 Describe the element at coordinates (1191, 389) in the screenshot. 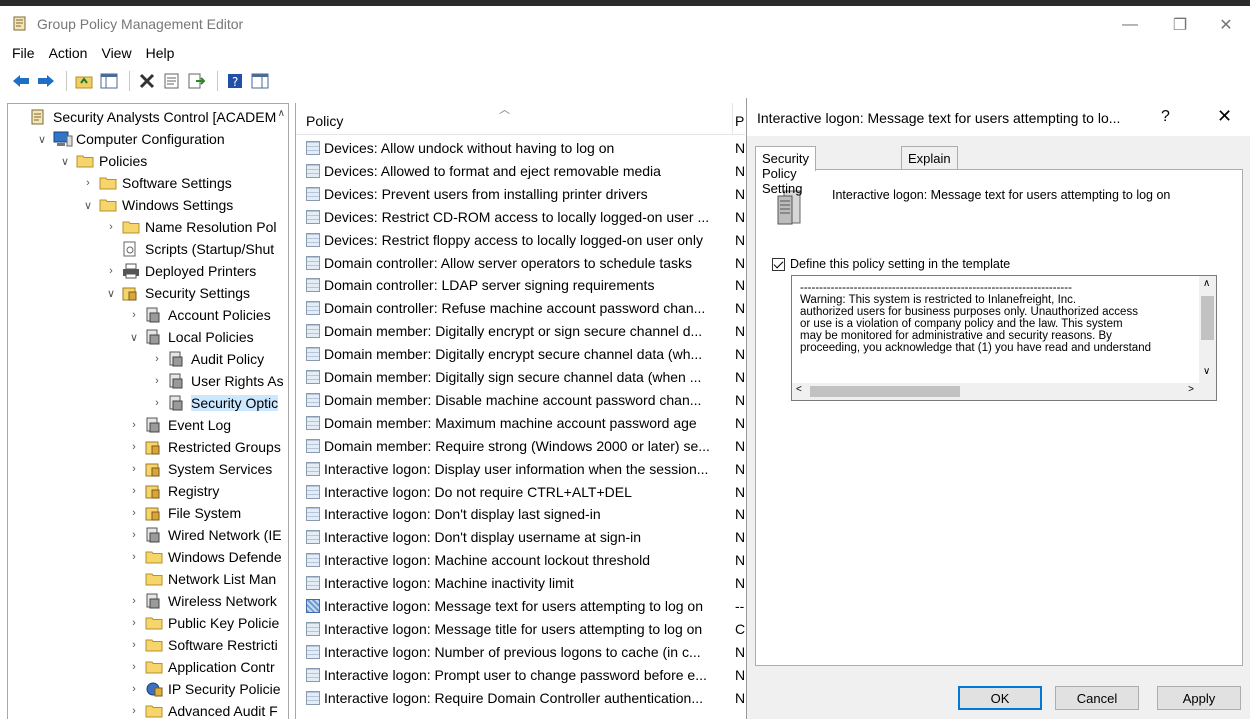

I see `scroll-right-icon: >` at that location.